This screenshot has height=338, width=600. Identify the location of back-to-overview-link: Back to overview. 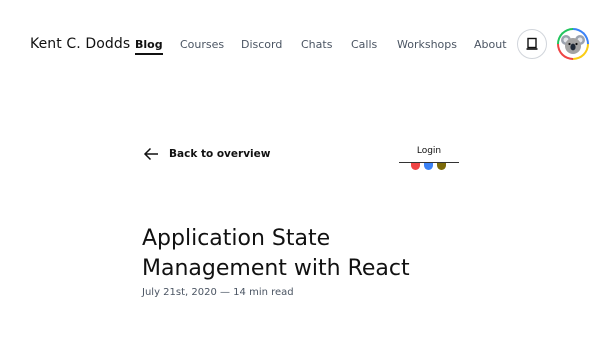
(206, 154).